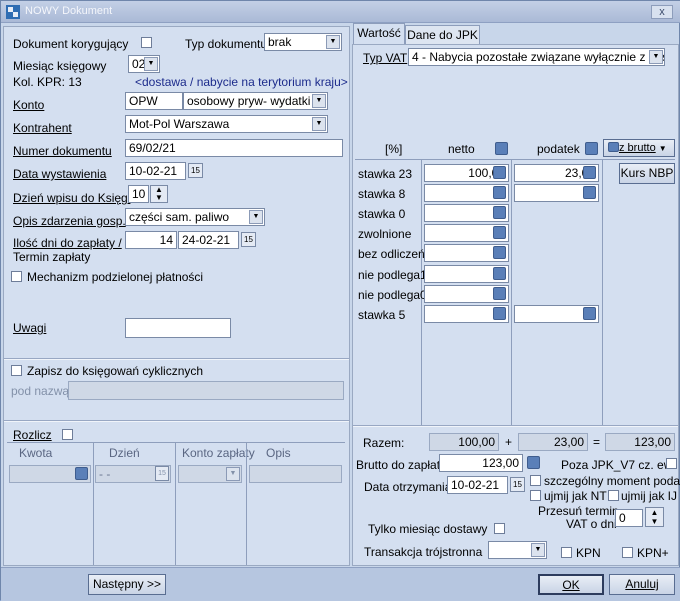 Image resolution: width=680 pixels, height=601 pixels. What do you see at coordinates (138, 194) in the screenshot?
I see `dzien-wpisu-field: 10` at bounding box center [138, 194].